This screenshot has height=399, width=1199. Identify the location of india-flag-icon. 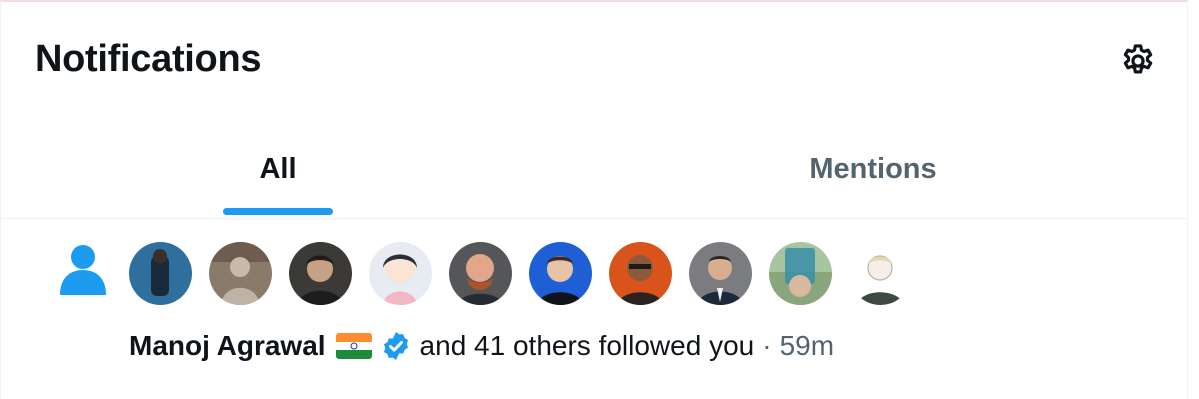
(353, 346).